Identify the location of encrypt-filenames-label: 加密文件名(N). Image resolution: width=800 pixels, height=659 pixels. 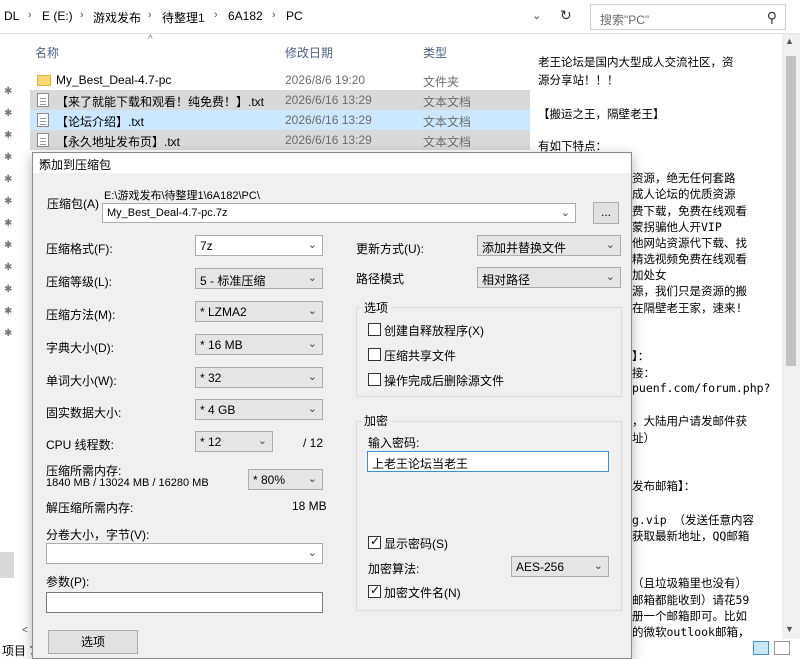
(422, 592).